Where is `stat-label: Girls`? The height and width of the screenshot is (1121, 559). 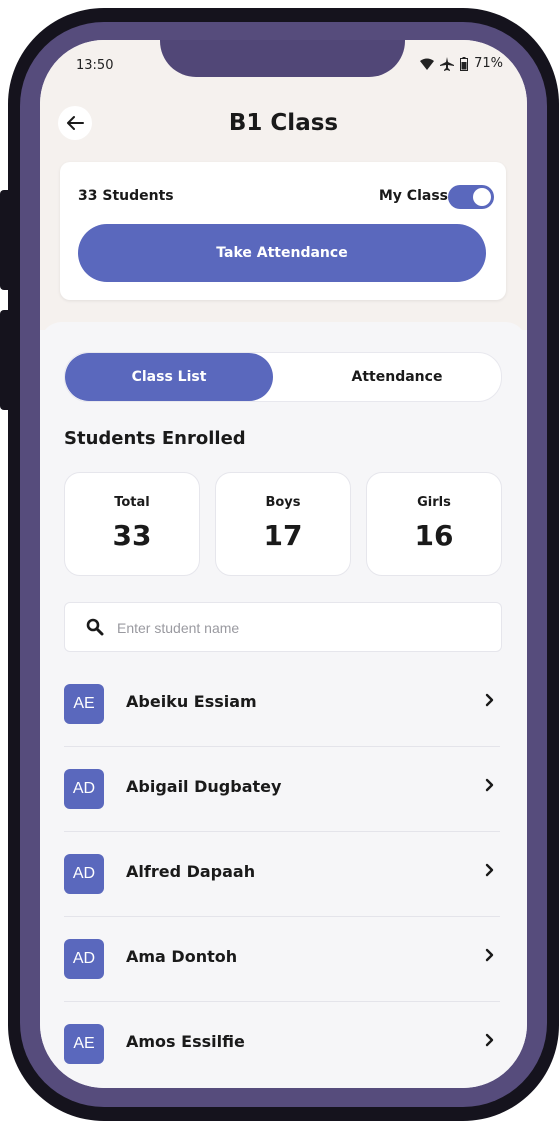
stat-label: Girls is located at coordinates (434, 502).